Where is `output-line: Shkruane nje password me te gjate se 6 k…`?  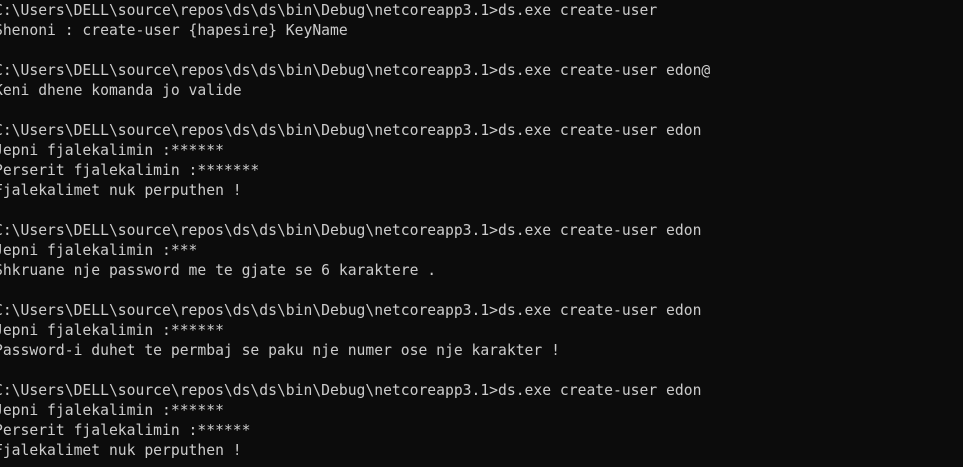 output-line: Shkruane nje password me te gjate se 6 k… is located at coordinates (218, 270).